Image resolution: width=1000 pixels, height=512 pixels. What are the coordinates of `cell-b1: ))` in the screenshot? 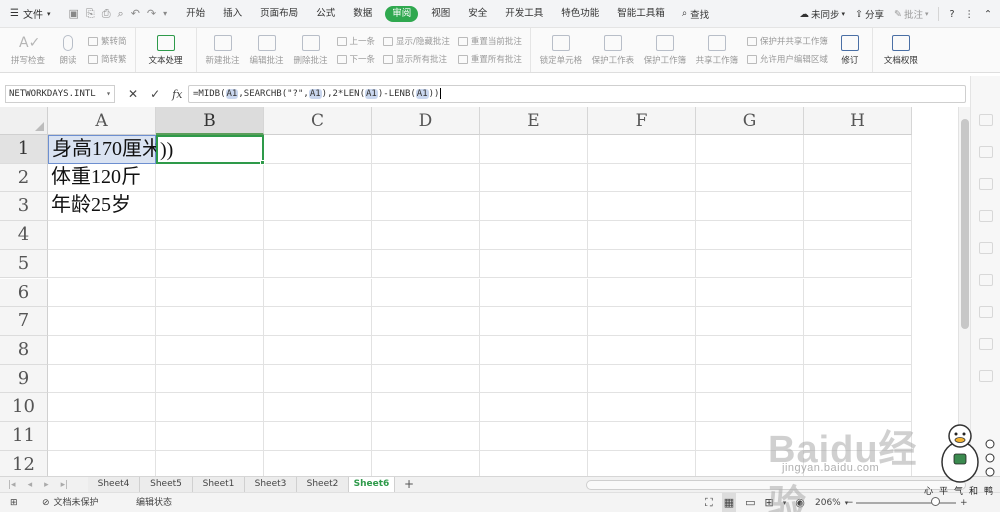 It's located at (210, 149).